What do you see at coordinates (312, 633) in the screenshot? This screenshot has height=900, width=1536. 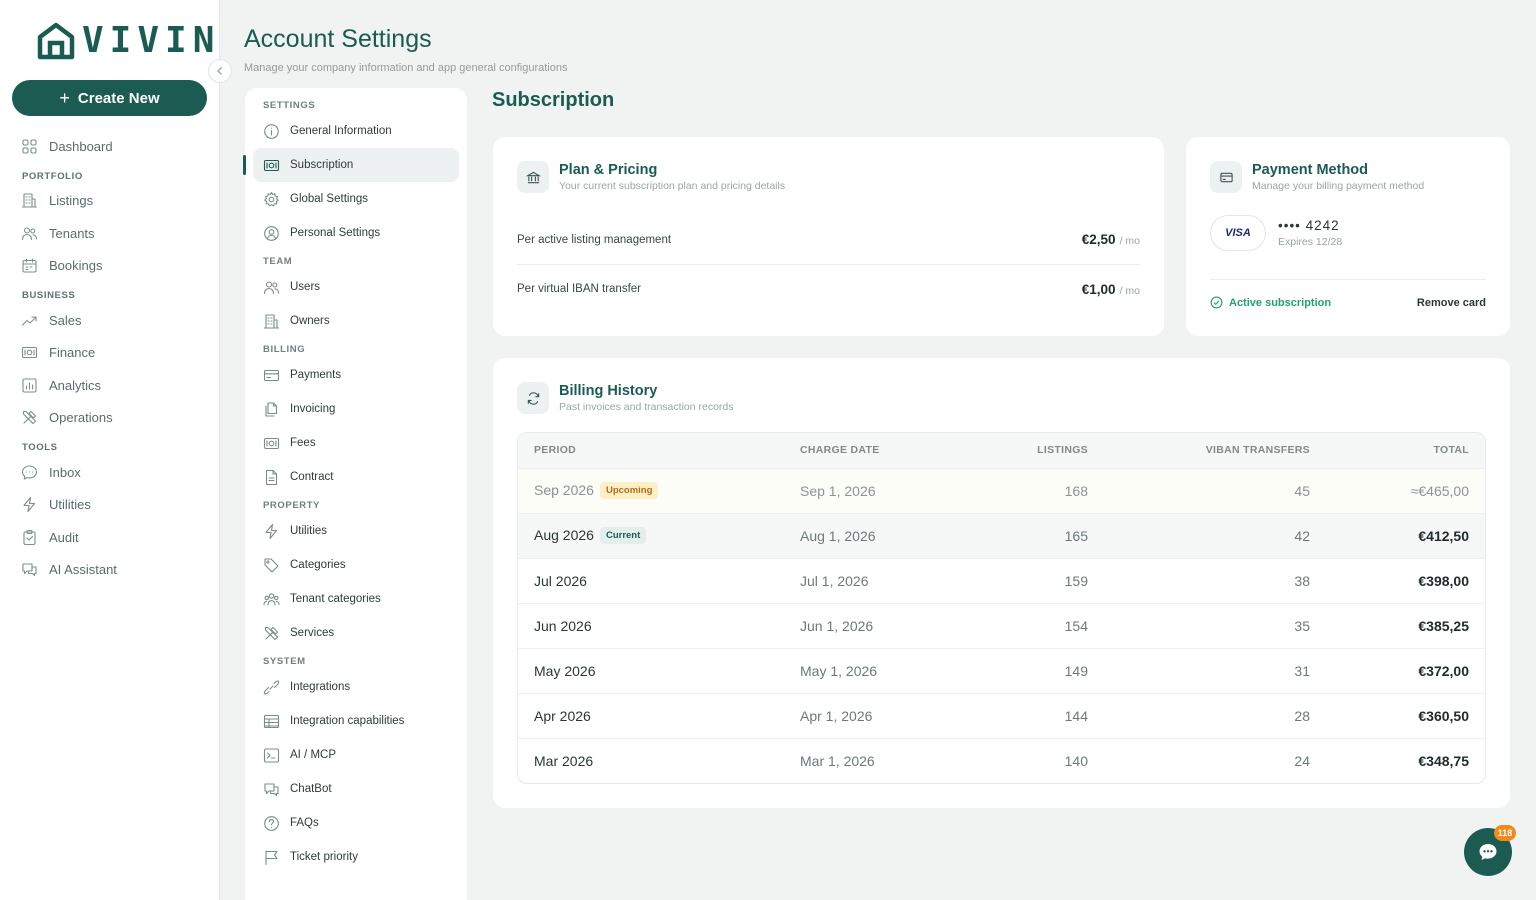 I see `settings-item-label: Services` at bounding box center [312, 633].